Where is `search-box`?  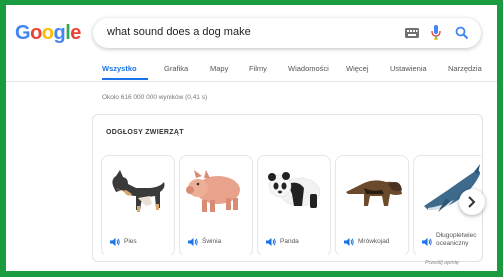
search-box is located at coordinates (287, 33).